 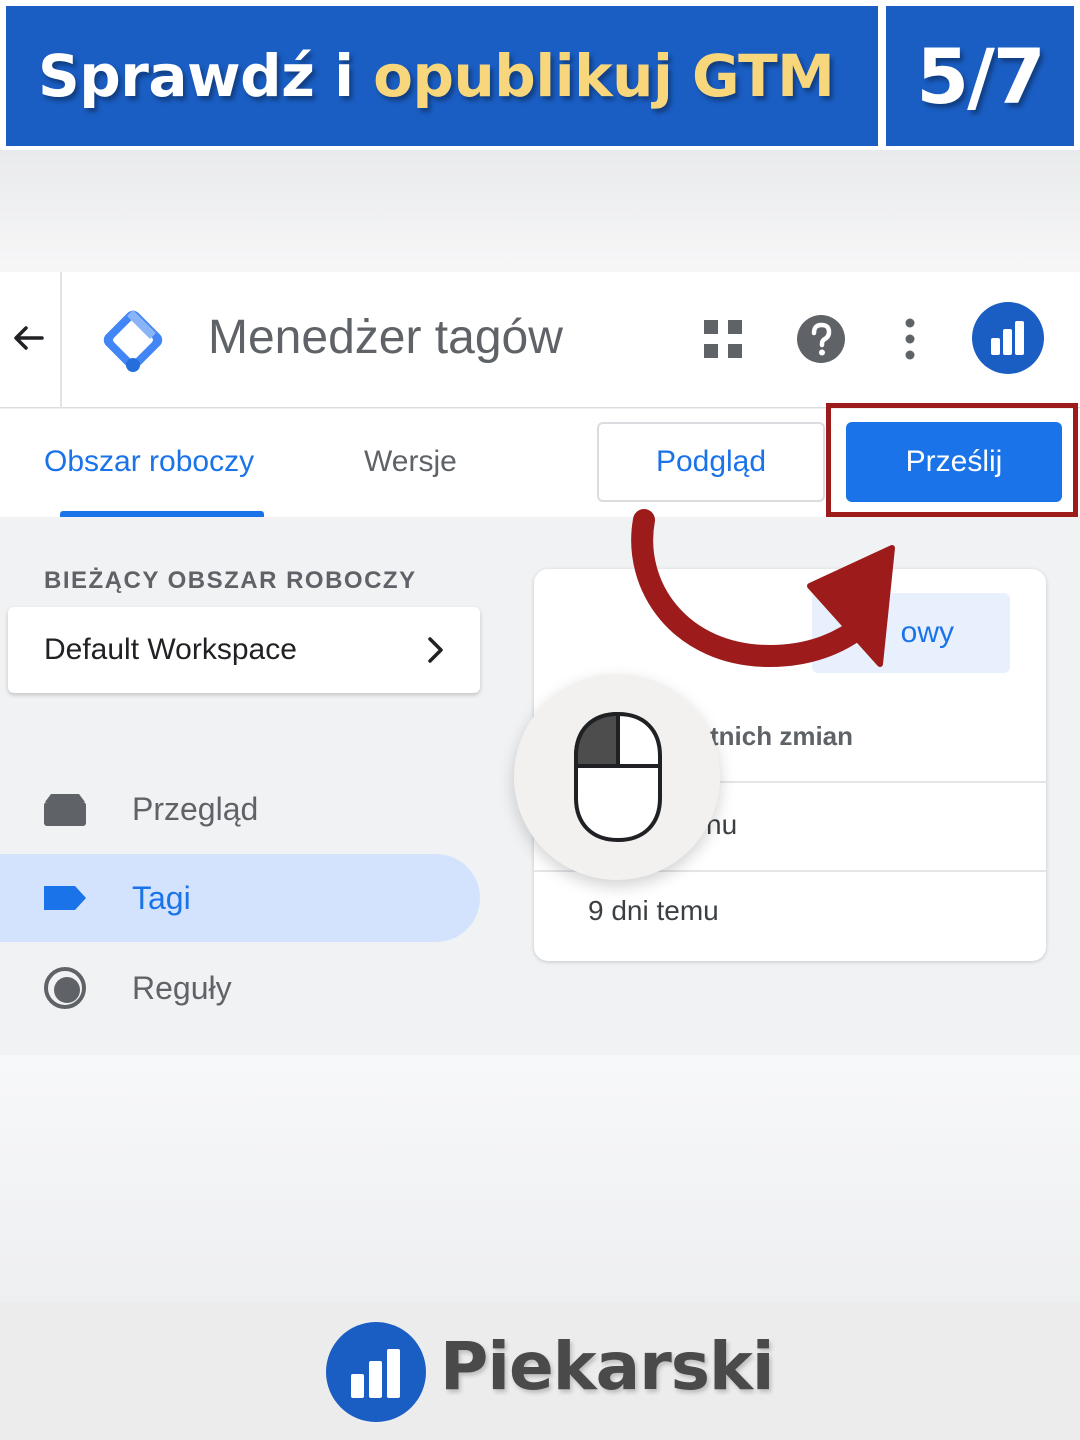 I want to click on arrow-back-icon, so click(x=28, y=338).